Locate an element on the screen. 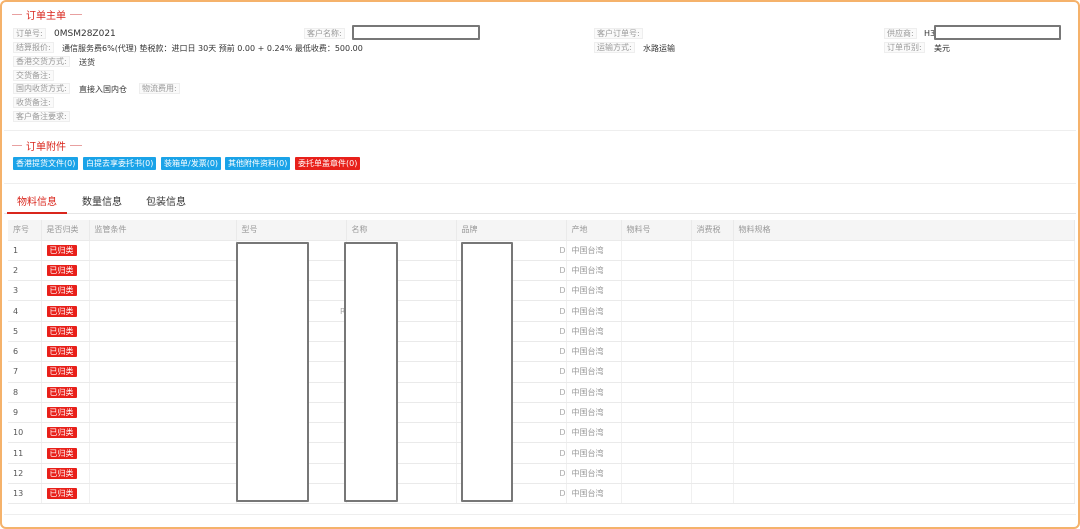 The image size is (1080, 529). hk-pickup-files-button: 香港提货文件(0) is located at coordinates (46, 163).